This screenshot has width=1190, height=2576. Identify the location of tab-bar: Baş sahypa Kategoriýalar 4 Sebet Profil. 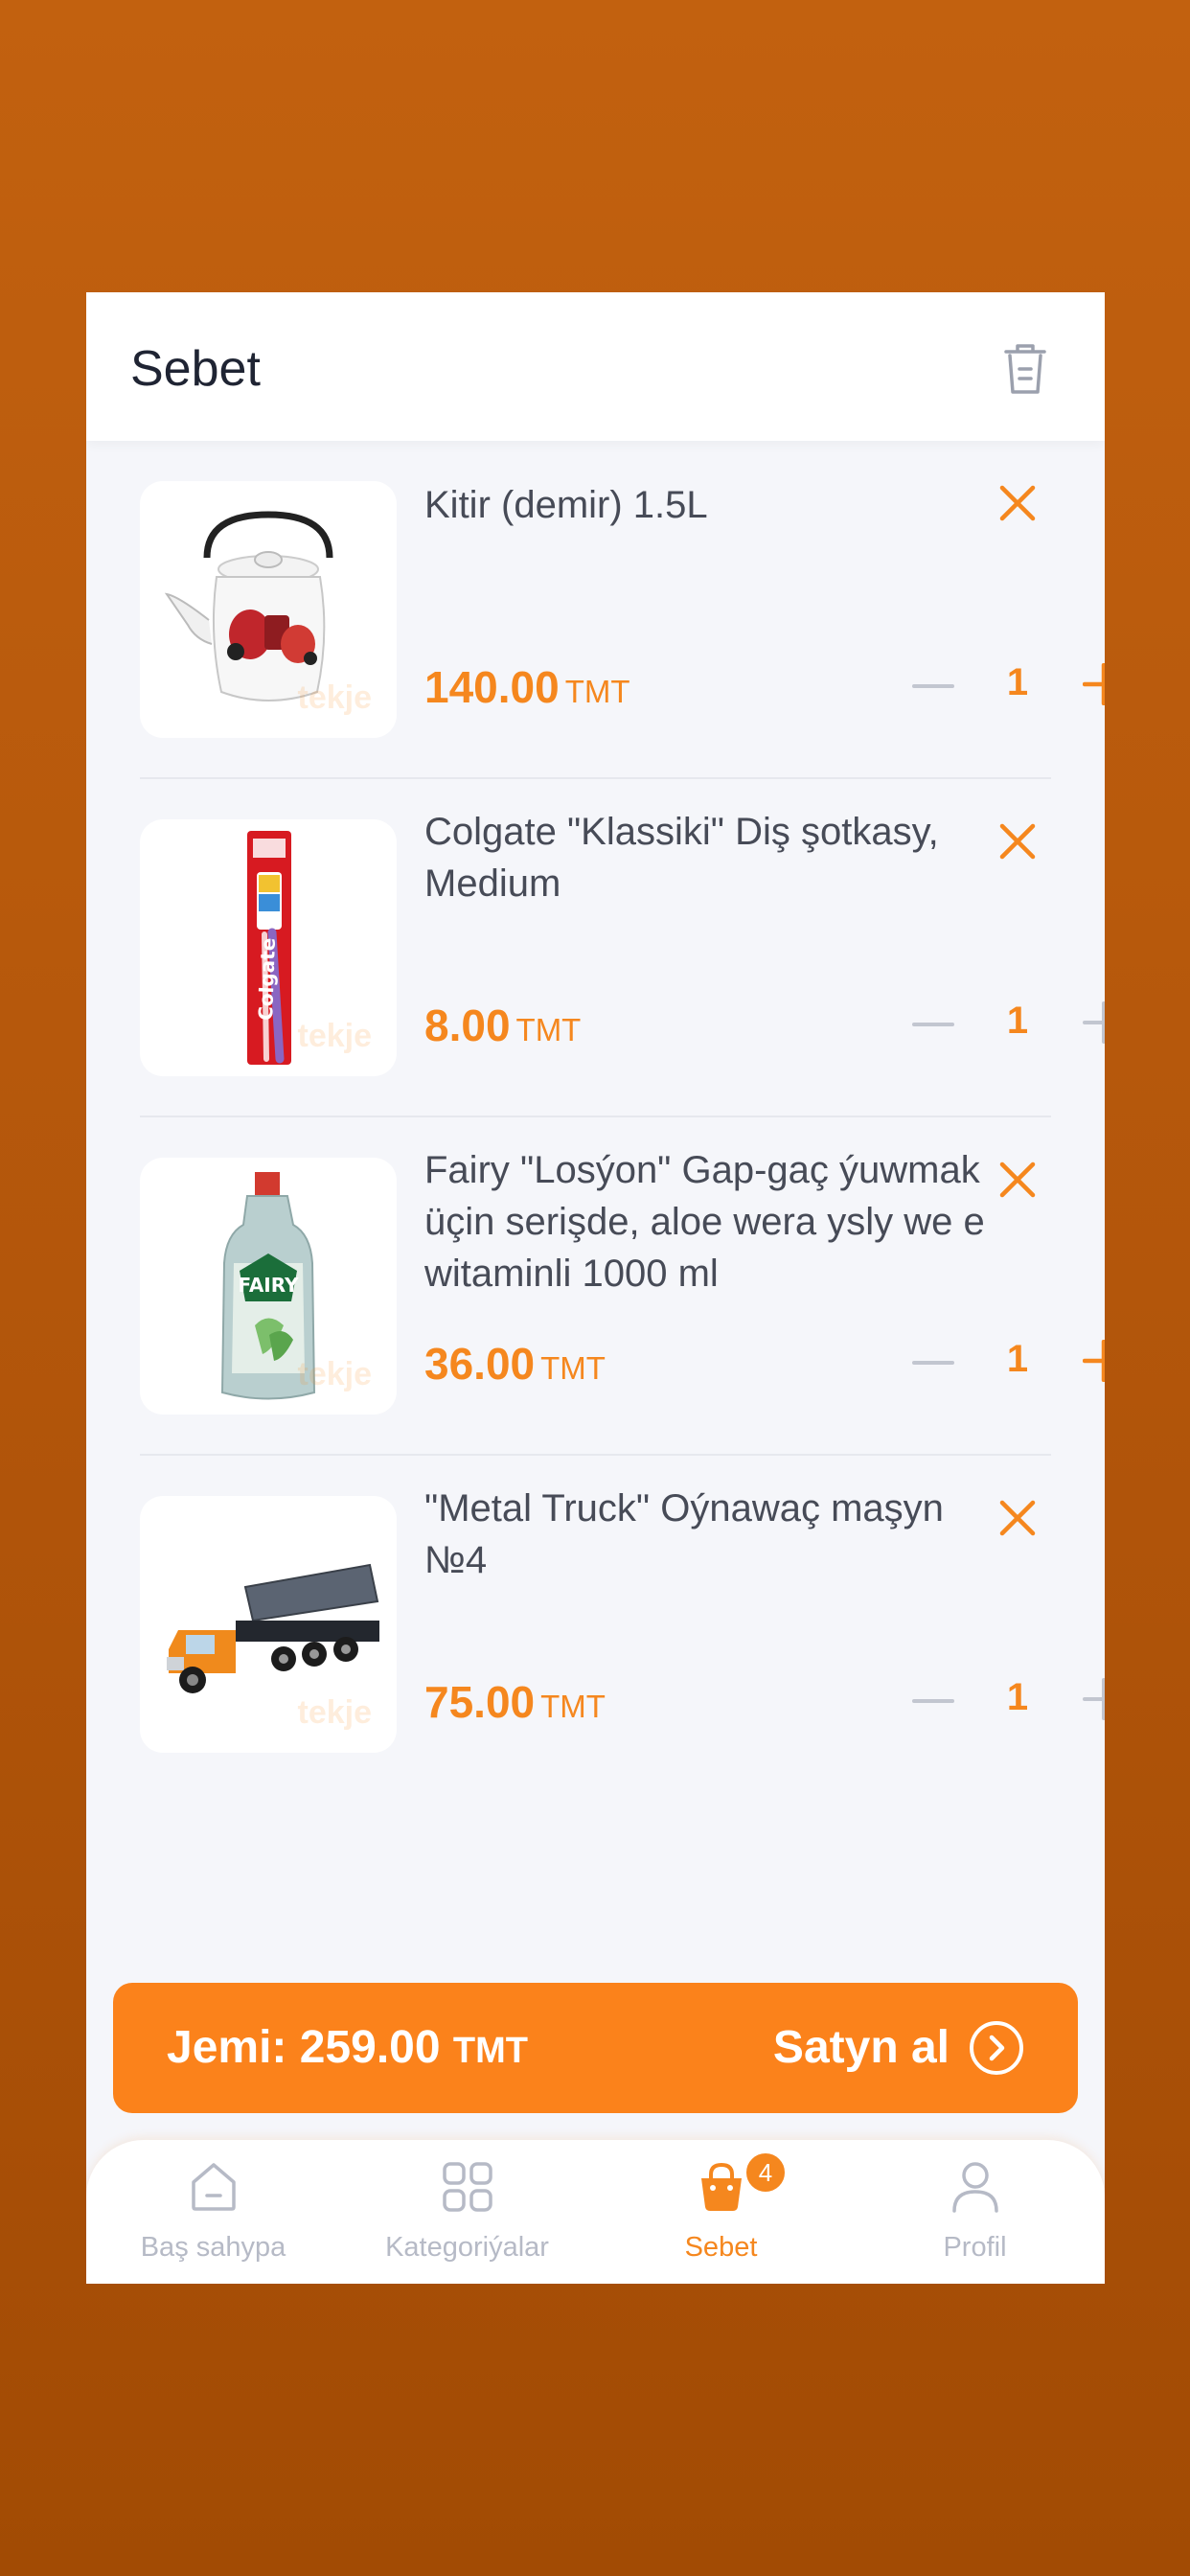
(595, 2212).